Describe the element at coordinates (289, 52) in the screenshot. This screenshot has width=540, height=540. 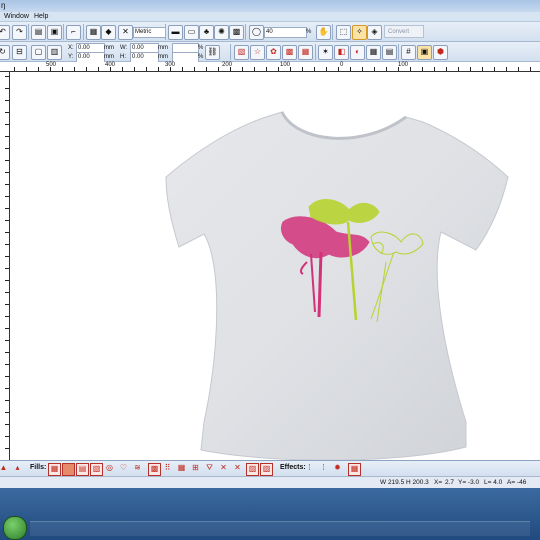
I see `applique-icon: ▩` at that location.